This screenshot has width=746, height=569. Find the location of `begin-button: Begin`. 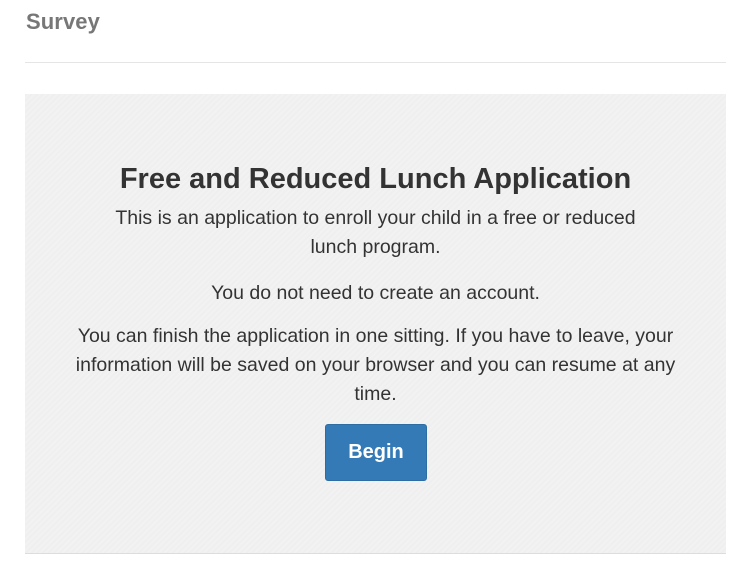

begin-button: Begin is located at coordinates (376, 452).